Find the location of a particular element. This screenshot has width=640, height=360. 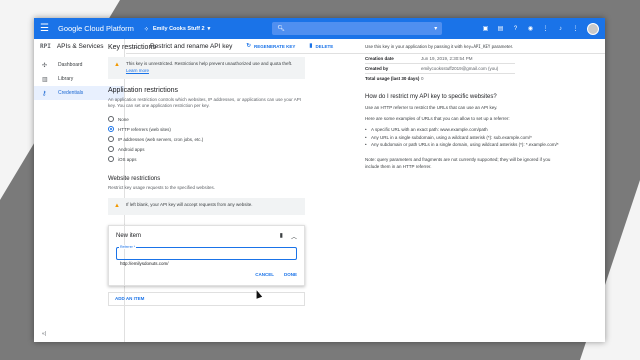

search-icon: 🔍︎ is located at coordinates (281, 29).